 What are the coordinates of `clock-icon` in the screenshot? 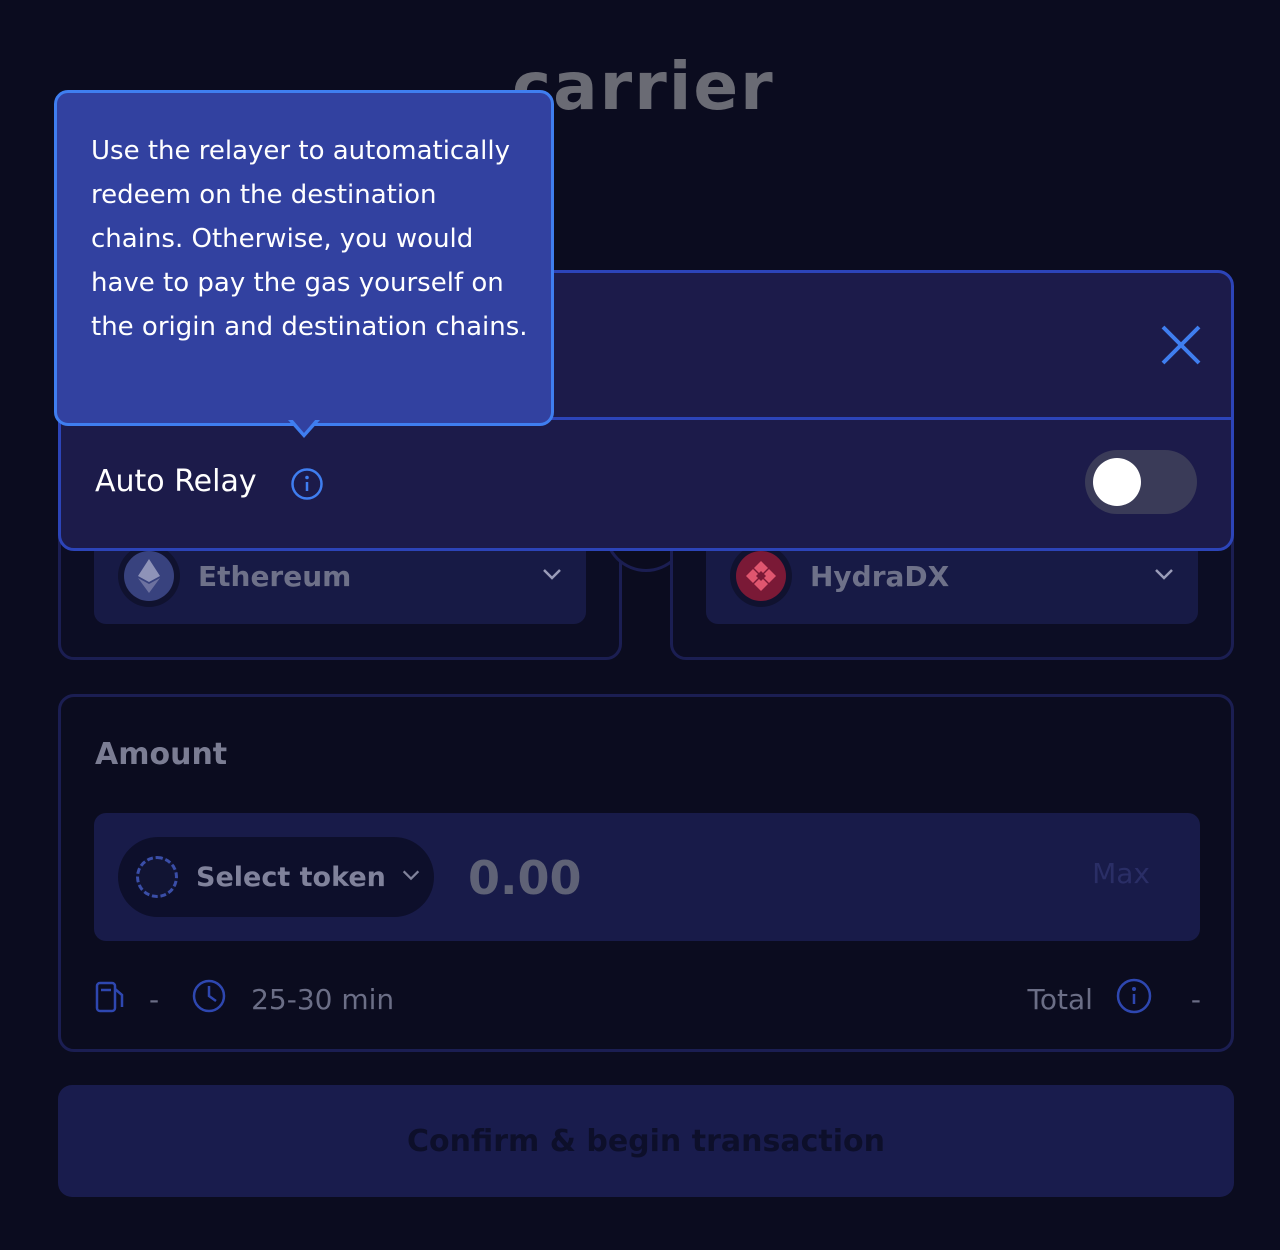 It's located at (209, 999).